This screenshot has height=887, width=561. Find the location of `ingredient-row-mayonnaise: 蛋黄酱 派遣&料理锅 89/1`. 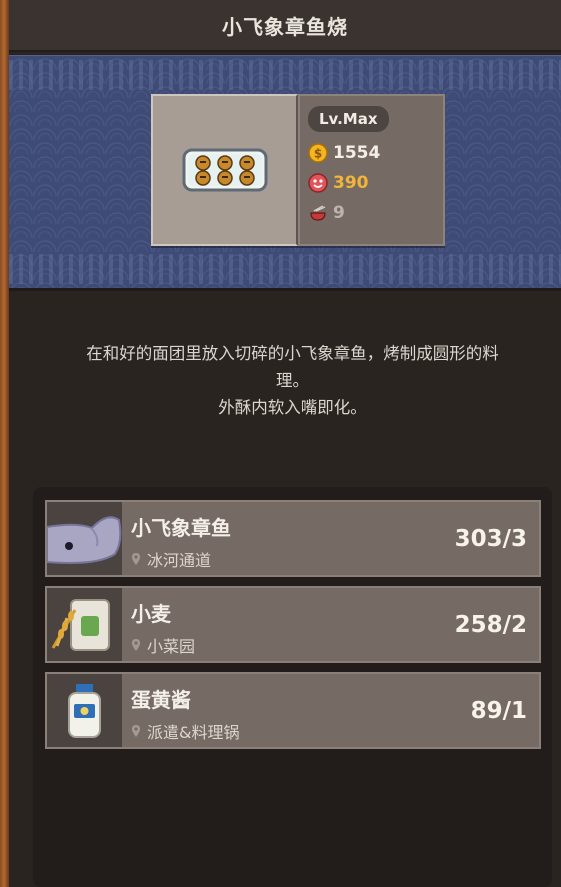

ingredient-row-mayonnaise: 蛋黄酱 派遣&料理锅 89/1 is located at coordinates (293, 710).